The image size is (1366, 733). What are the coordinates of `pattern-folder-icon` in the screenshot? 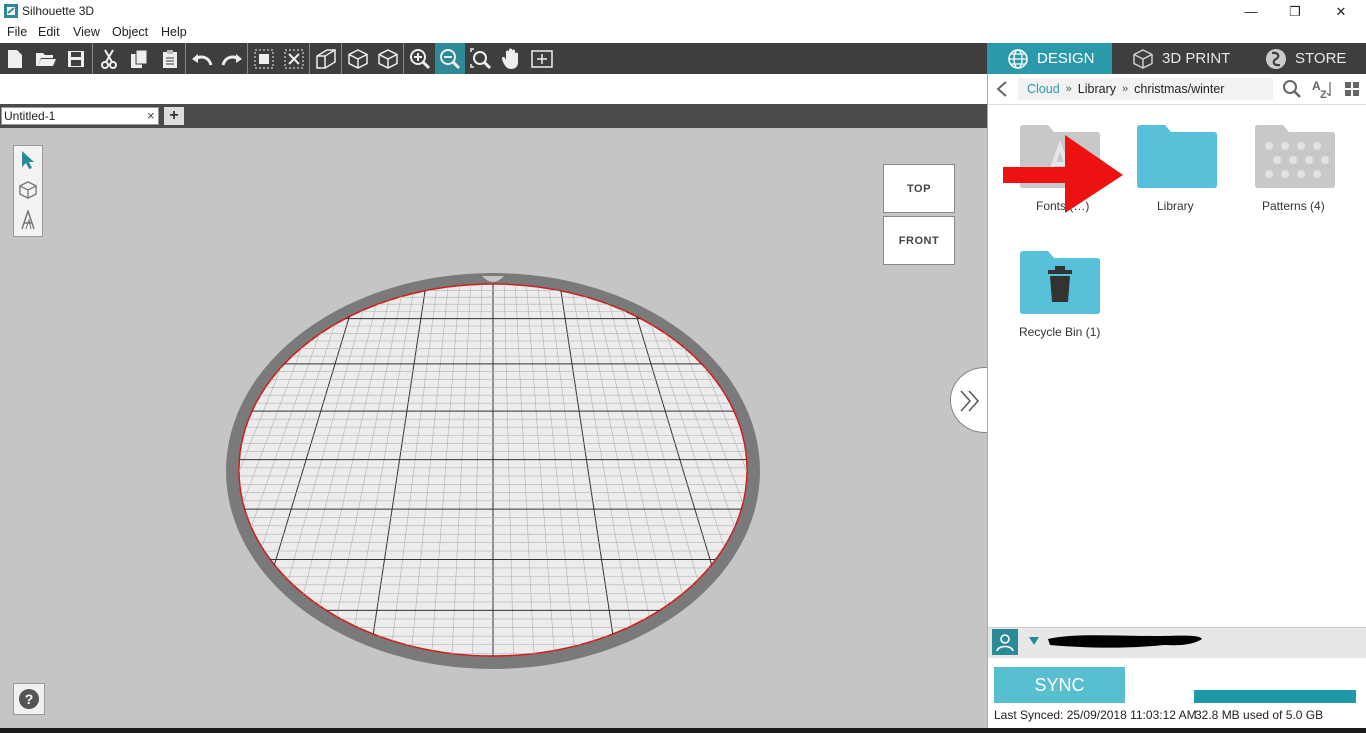 It's located at (1295, 156).